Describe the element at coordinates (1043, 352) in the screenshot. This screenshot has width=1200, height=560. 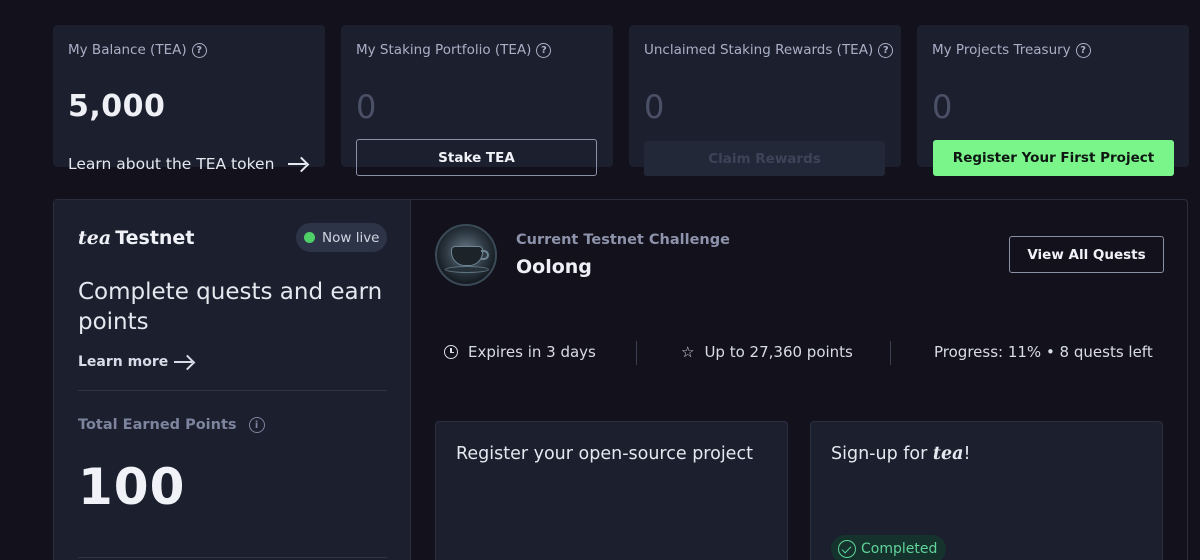
I see `progress-stat: Progress: 11% • 8 quests left` at that location.